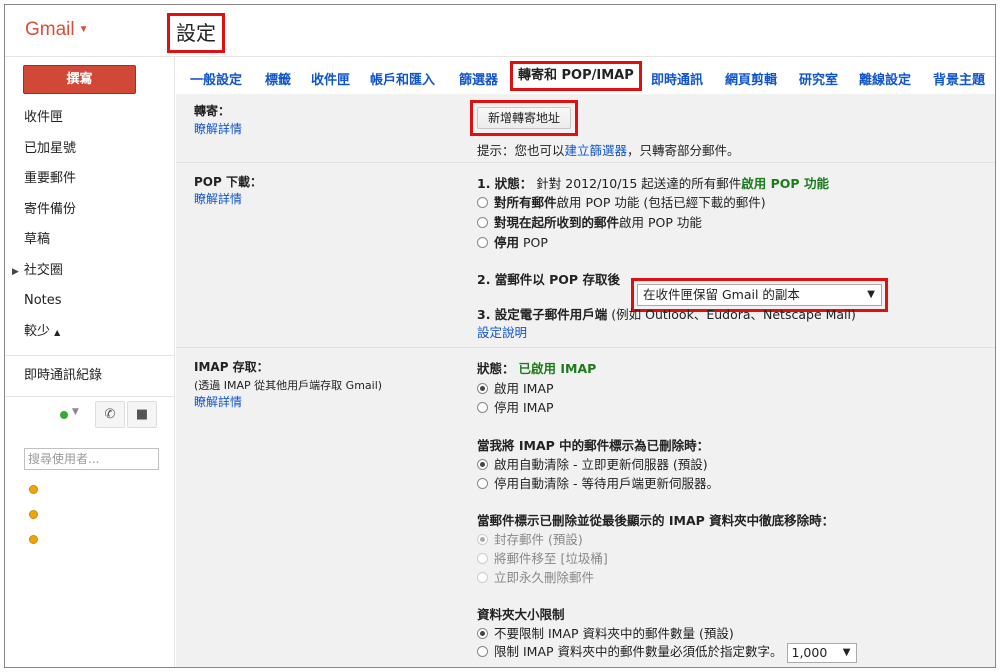  What do you see at coordinates (218, 128) in the screenshot?
I see `forwarding-learn-more-link: 瞭解詳情` at bounding box center [218, 128].